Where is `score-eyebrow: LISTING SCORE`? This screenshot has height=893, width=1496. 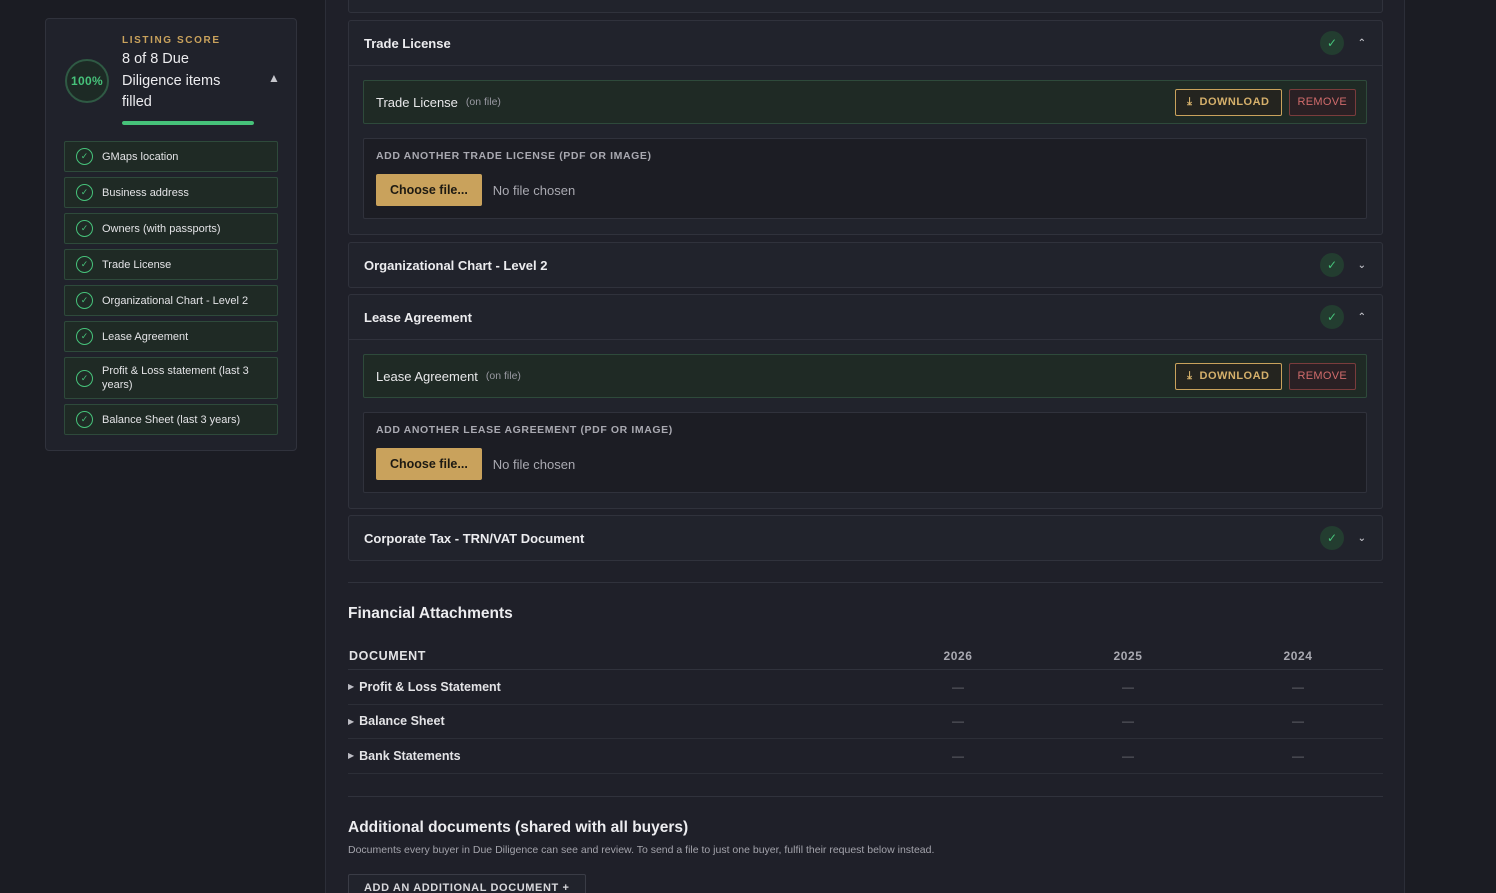 score-eyebrow: LISTING SCORE is located at coordinates (171, 40).